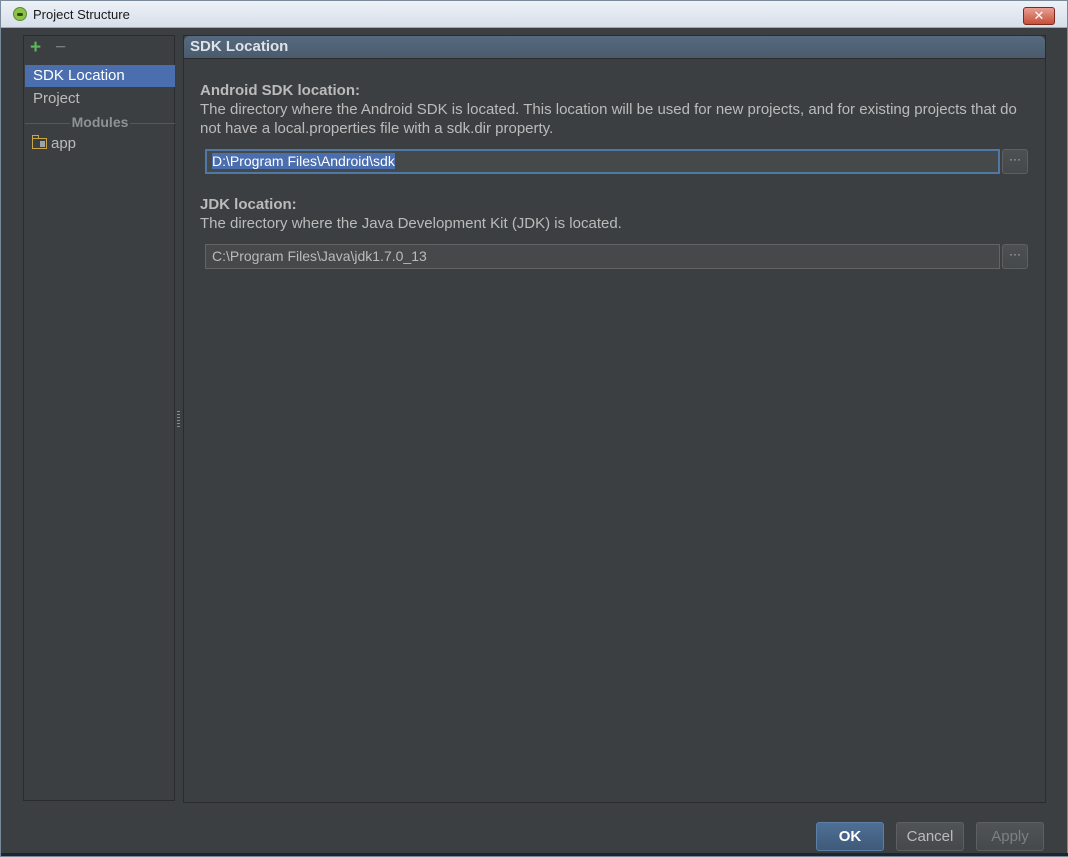 The image size is (1068, 857). I want to click on sidebar-item-app: app, so click(54, 144).